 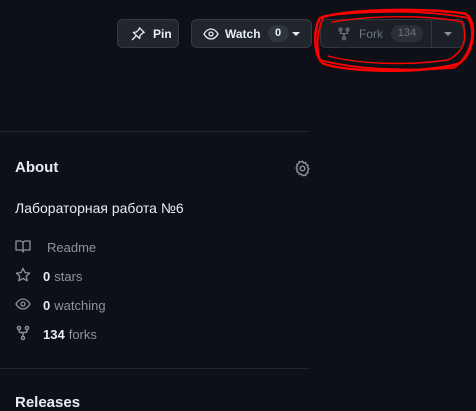 I want to click on watching-link: 0 watching, so click(x=60, y=305).